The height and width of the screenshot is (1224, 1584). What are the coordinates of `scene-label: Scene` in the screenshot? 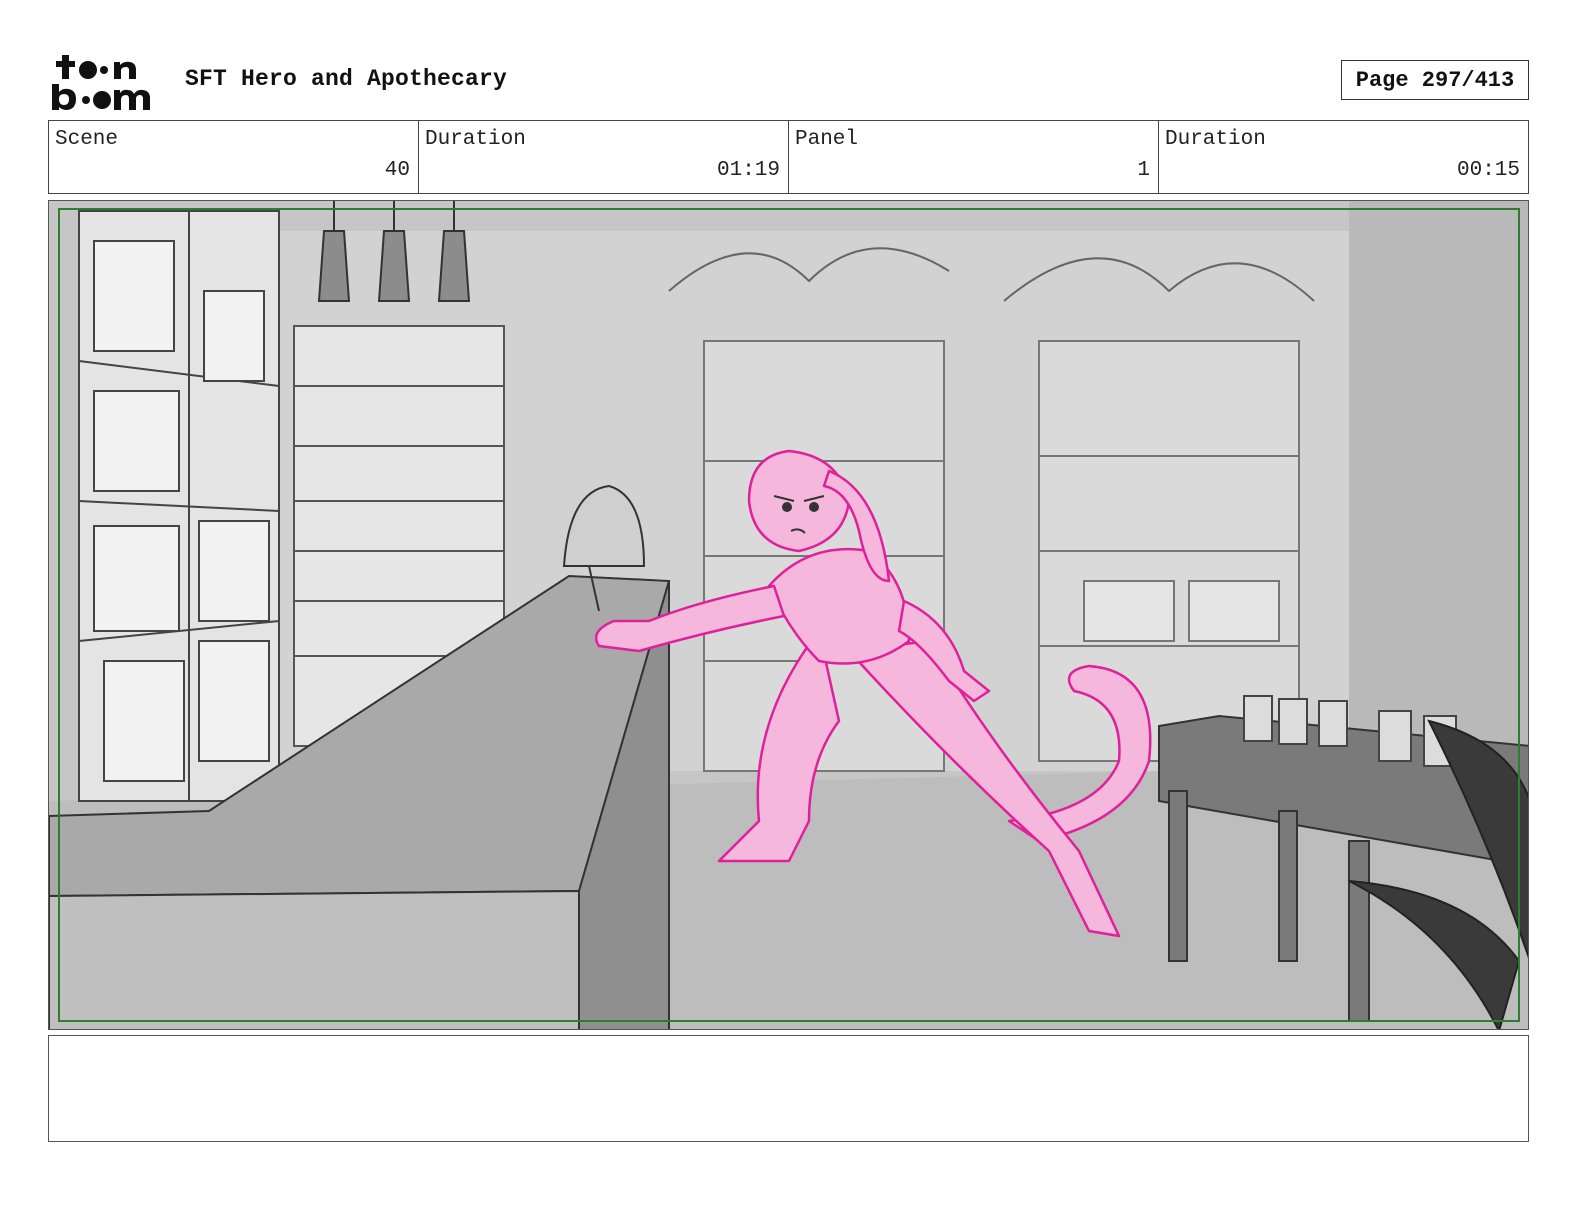 It's located at (87, 139).